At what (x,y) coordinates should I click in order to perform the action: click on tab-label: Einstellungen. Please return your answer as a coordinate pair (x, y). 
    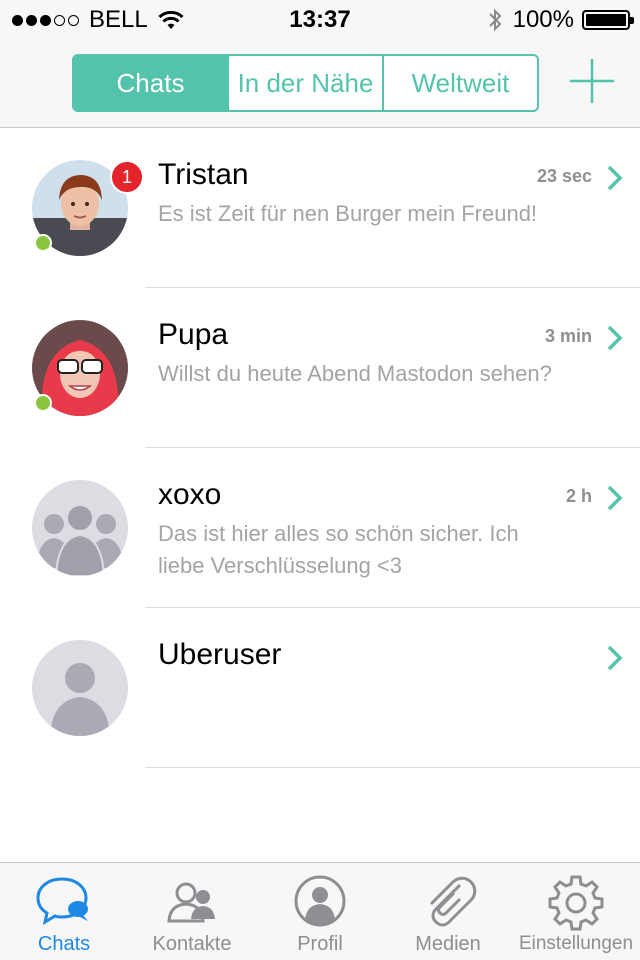
    Looking at the image, I should click on (576, 943).